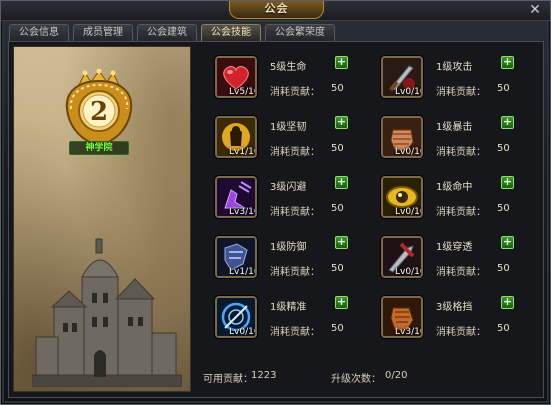 This screenshot has width=551, height=405. Describe the element at coordinates (455, 138) in the screenshot. I see `skill-card-critical: Lv0/10 1级暴击 + 消耗贡献： 50` at that location.